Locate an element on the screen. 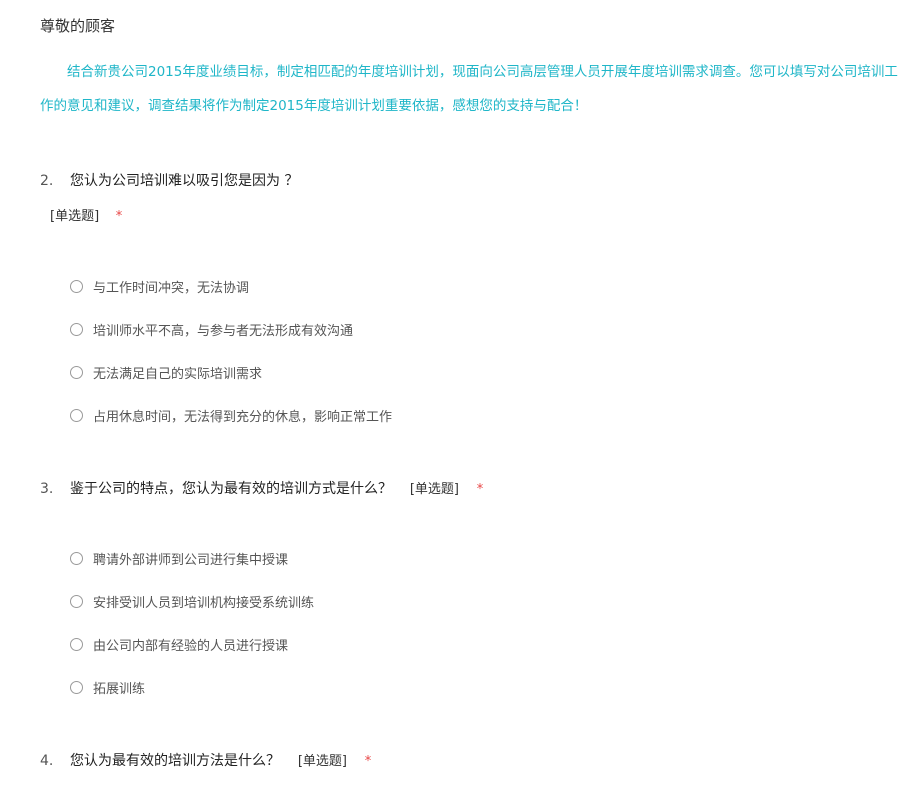 This screenshot has height=800, width=900. question-3-option-2: 安排受训人员到培训机构接受系统训练 is located at coordinates (192, 601).